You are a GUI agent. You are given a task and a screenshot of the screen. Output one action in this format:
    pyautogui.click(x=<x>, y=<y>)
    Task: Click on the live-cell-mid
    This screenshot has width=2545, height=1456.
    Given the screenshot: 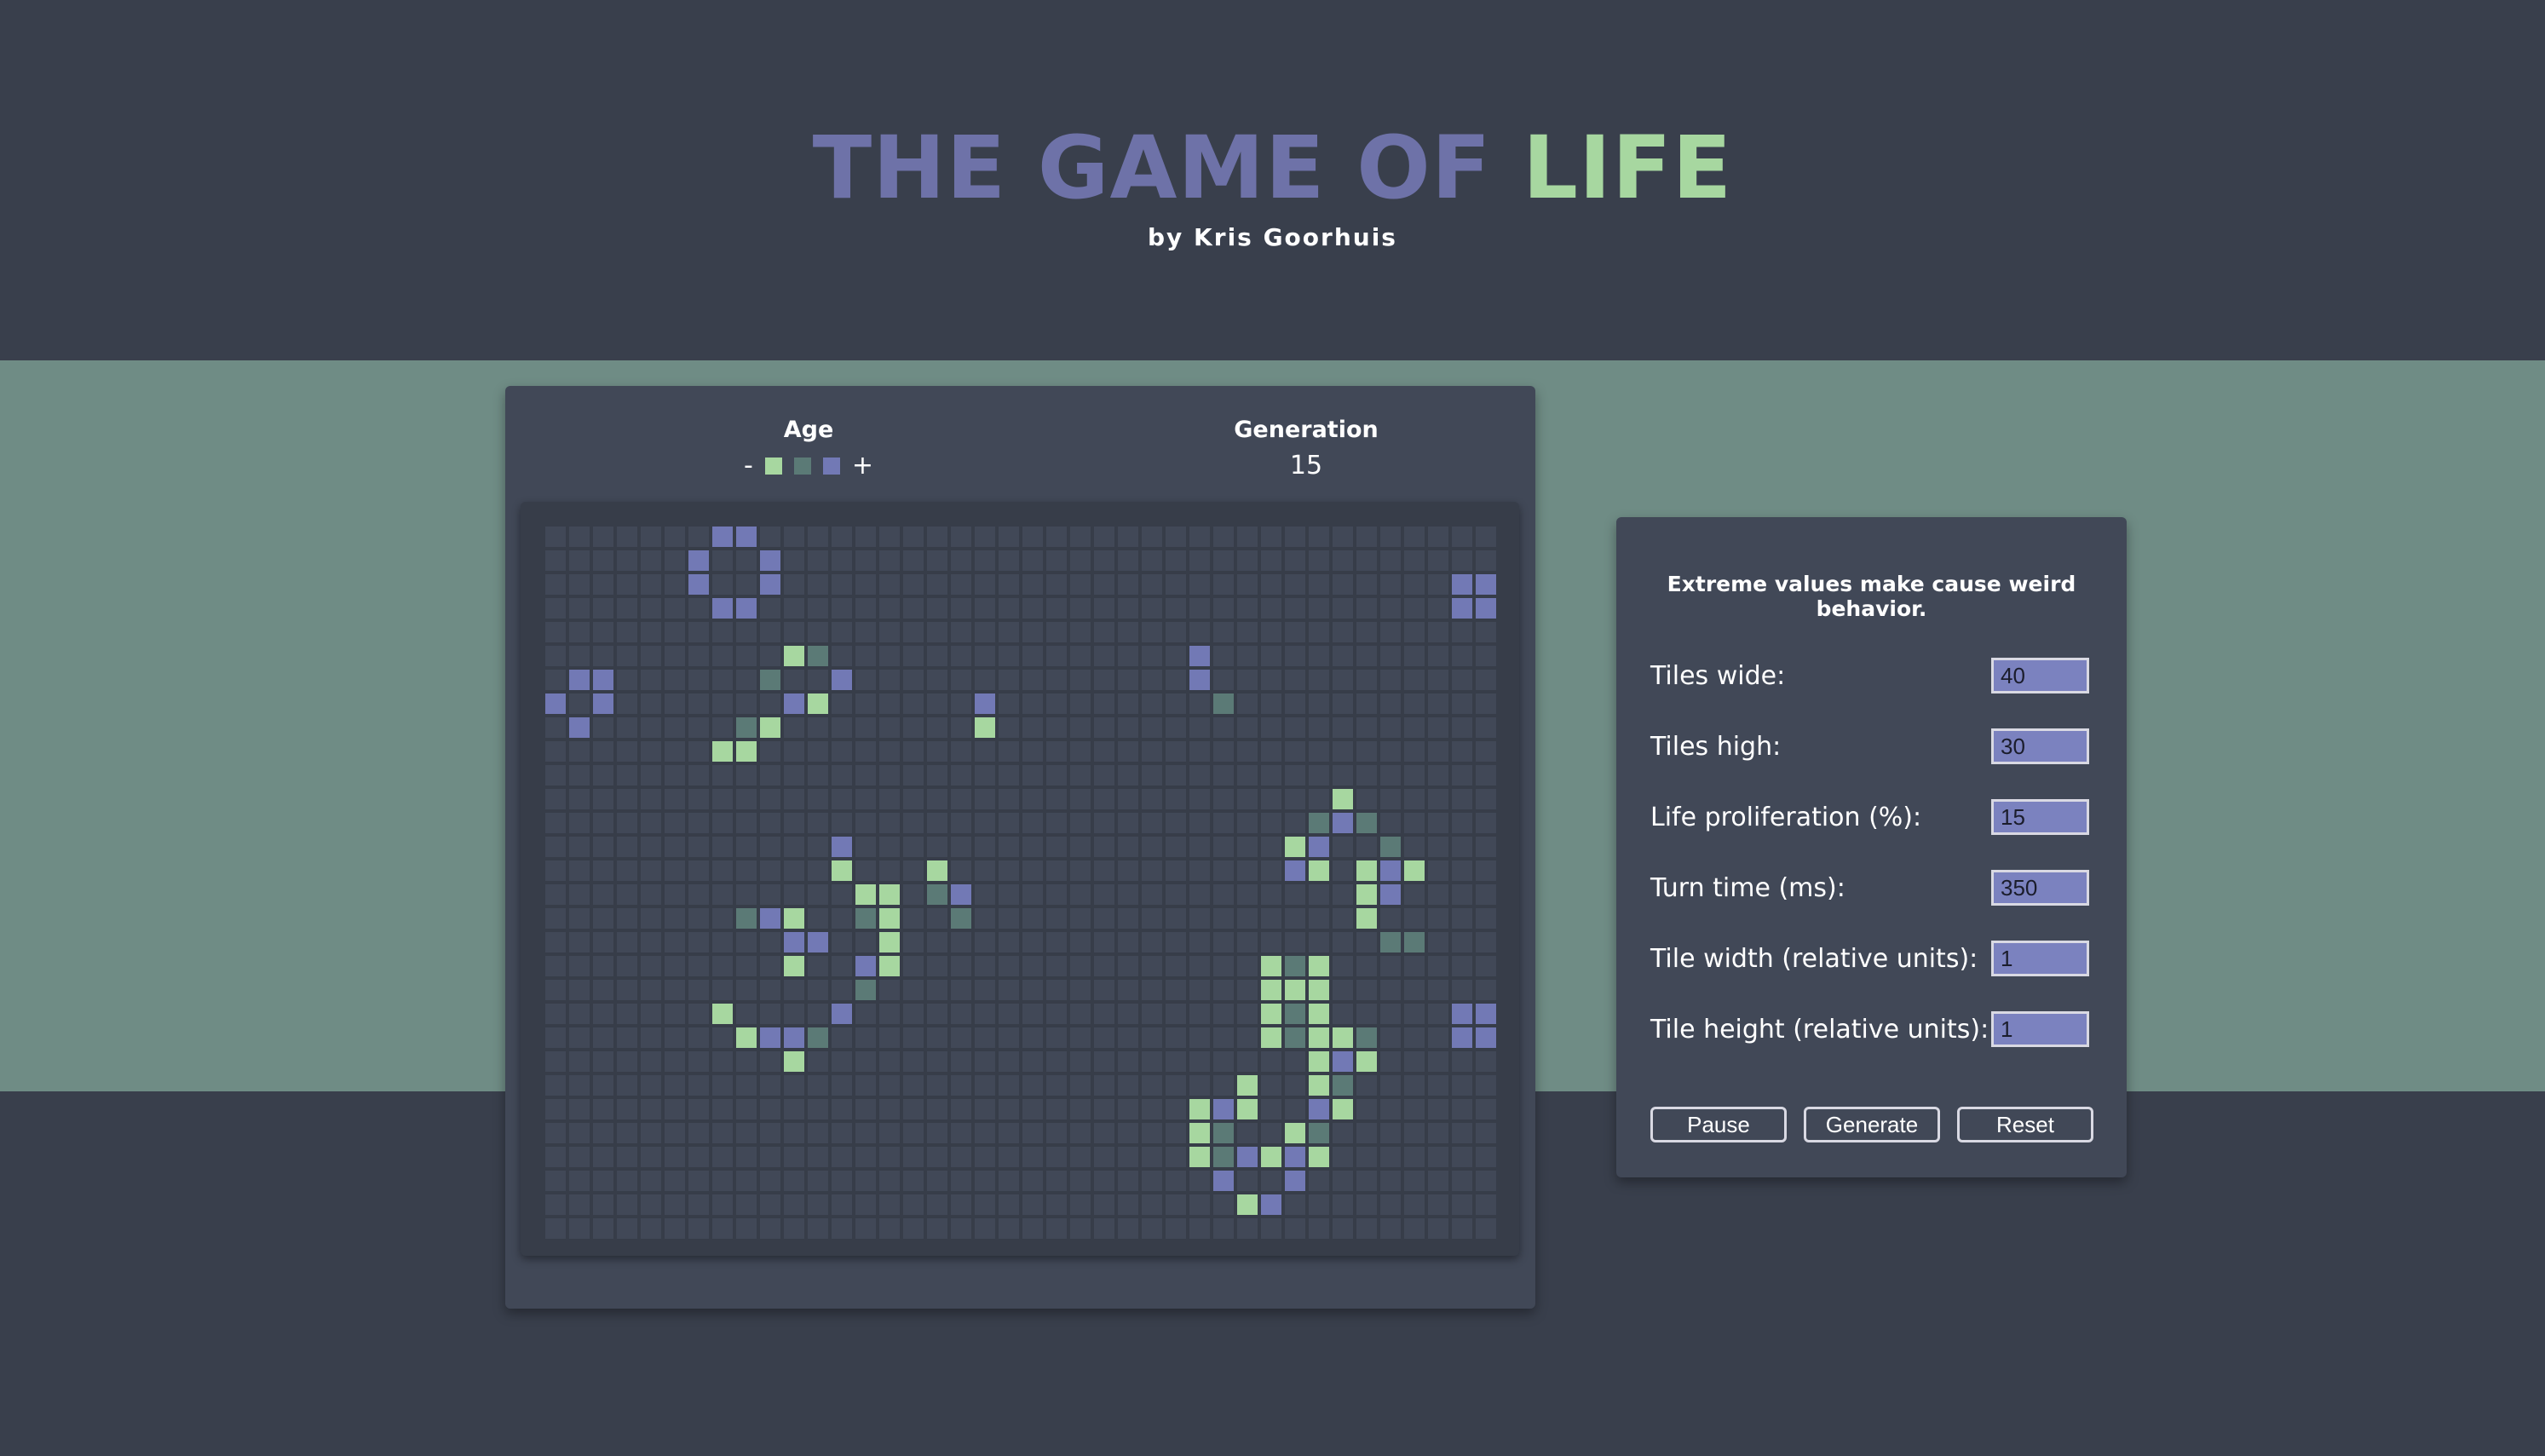 What is the action you would take?
    pyautogui.click(x=866, y=918)
    